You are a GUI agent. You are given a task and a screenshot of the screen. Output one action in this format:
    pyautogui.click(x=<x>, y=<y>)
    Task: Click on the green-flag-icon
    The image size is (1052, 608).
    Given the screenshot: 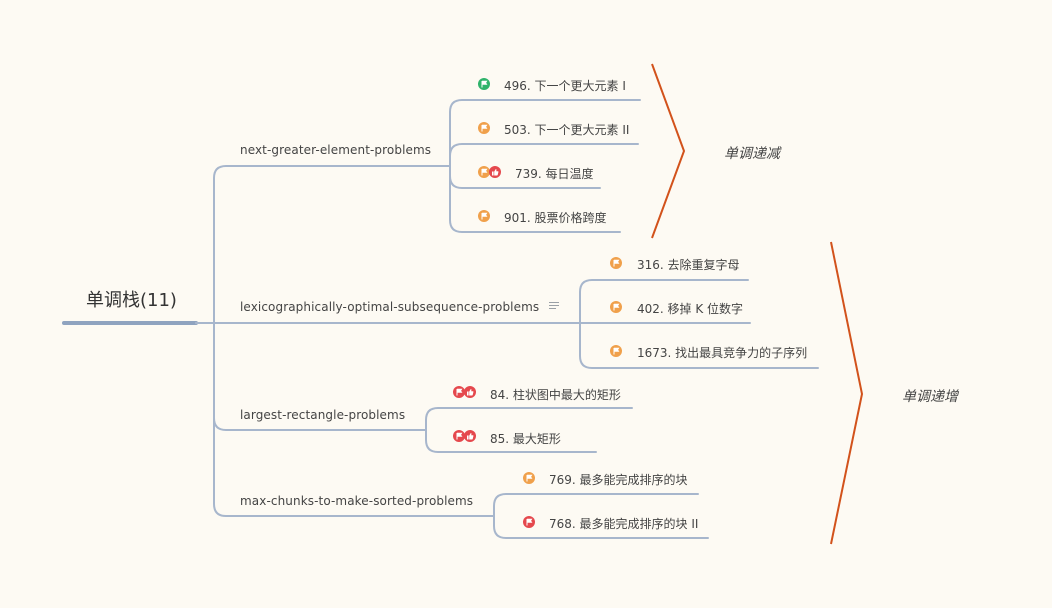 What is the action you would take?
    pyautogui.click(x=484, y=84)
    